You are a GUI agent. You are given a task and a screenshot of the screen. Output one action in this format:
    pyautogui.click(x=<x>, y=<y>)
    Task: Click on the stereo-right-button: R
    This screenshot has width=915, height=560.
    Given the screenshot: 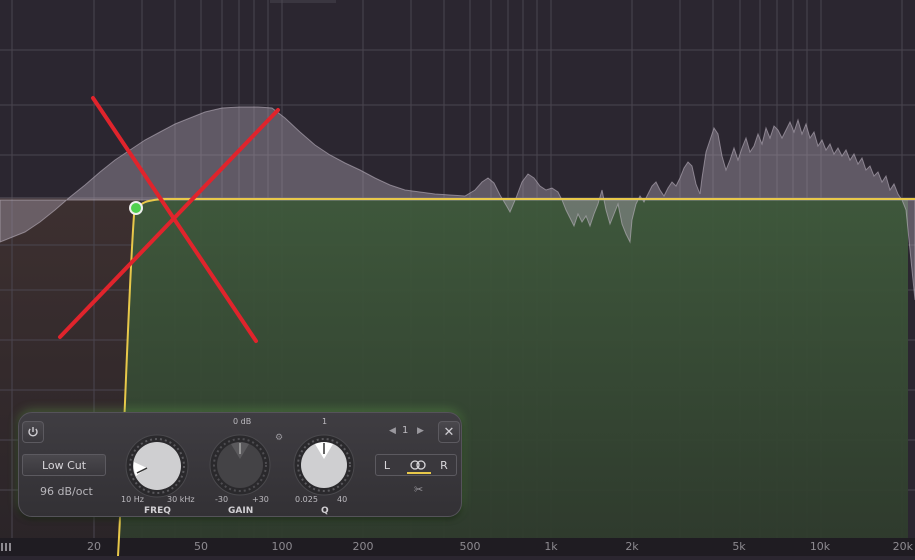 What is the action you would take?
    pyautogui.click(x=444, y=465)
    